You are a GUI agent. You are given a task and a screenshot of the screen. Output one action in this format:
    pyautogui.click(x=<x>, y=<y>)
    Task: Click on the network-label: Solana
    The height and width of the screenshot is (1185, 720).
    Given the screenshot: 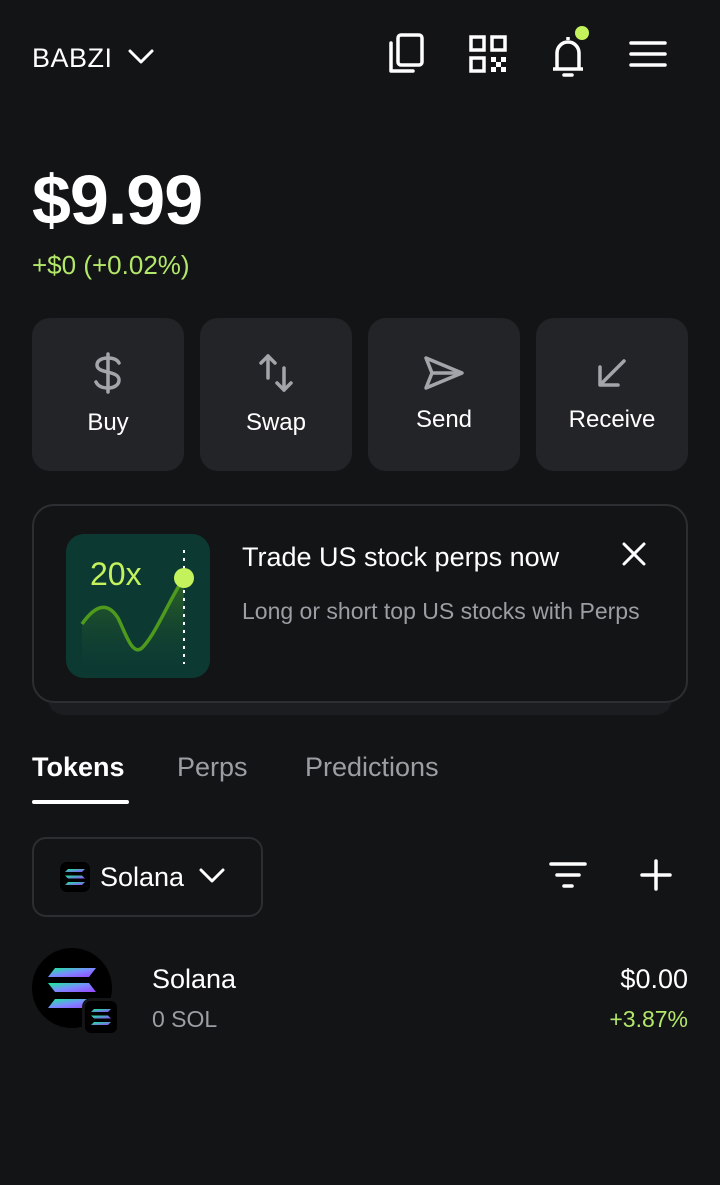 What is the action you would take?
    pyautogui.click(x=142, y=876)
    